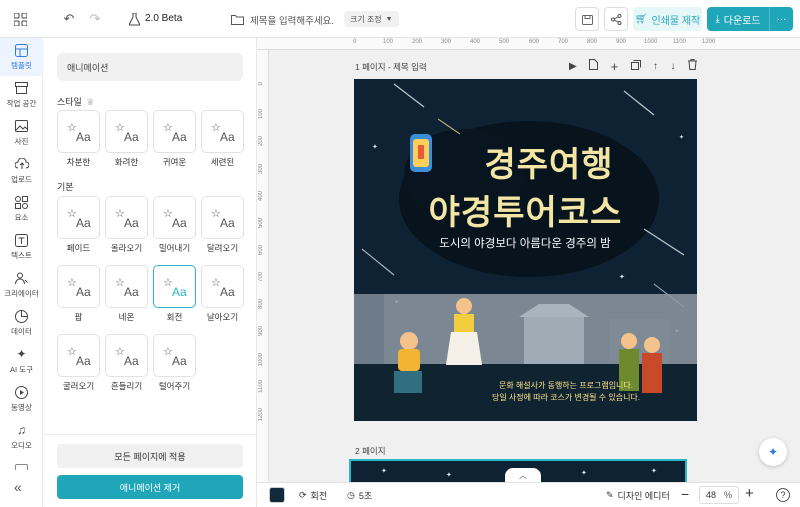 Image resolution: width=800 pixels, height=507 pixels. What do you see at coordinates (95, 19) in the screenshot?
I see `redo-icon: ↷` at bounding box center [95, 19].